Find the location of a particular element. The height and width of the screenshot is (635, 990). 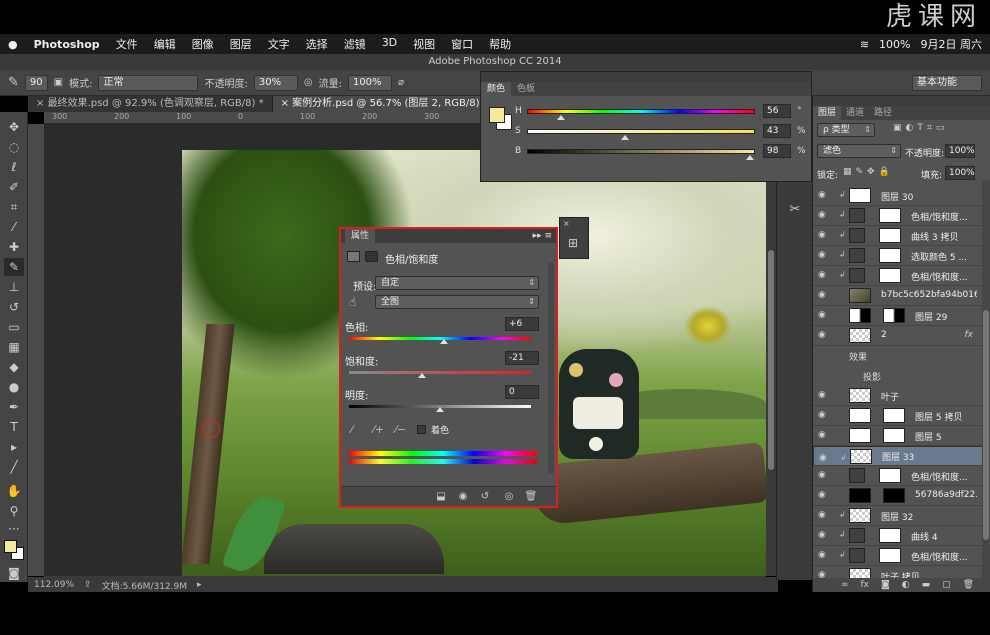

layer-row: ◉ ↲ 图层 30 is located at coordinates (901, 196).